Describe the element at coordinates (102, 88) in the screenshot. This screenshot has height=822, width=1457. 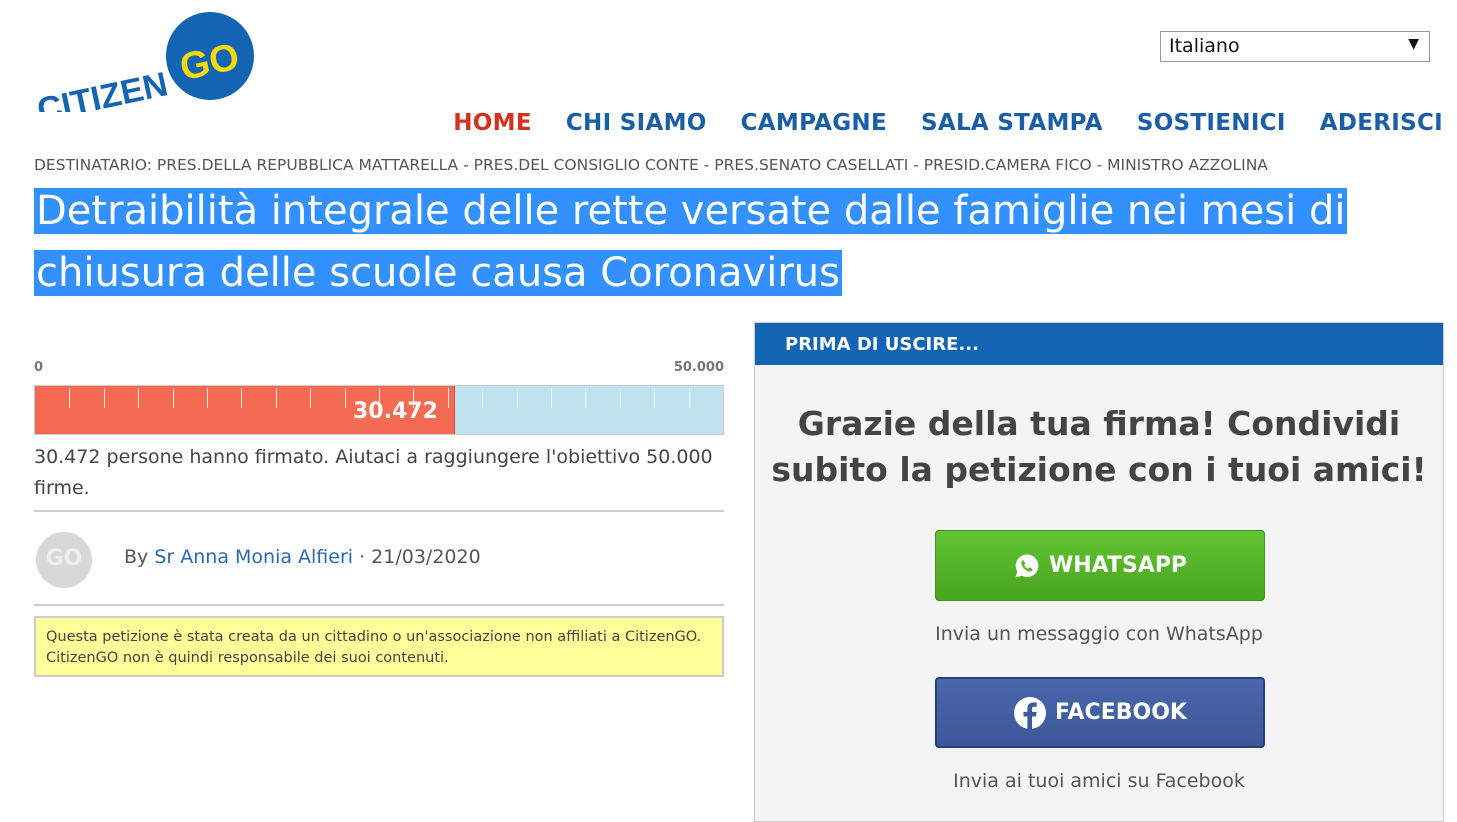
I see `logo-text-citizen: CITIZEN` at that location.